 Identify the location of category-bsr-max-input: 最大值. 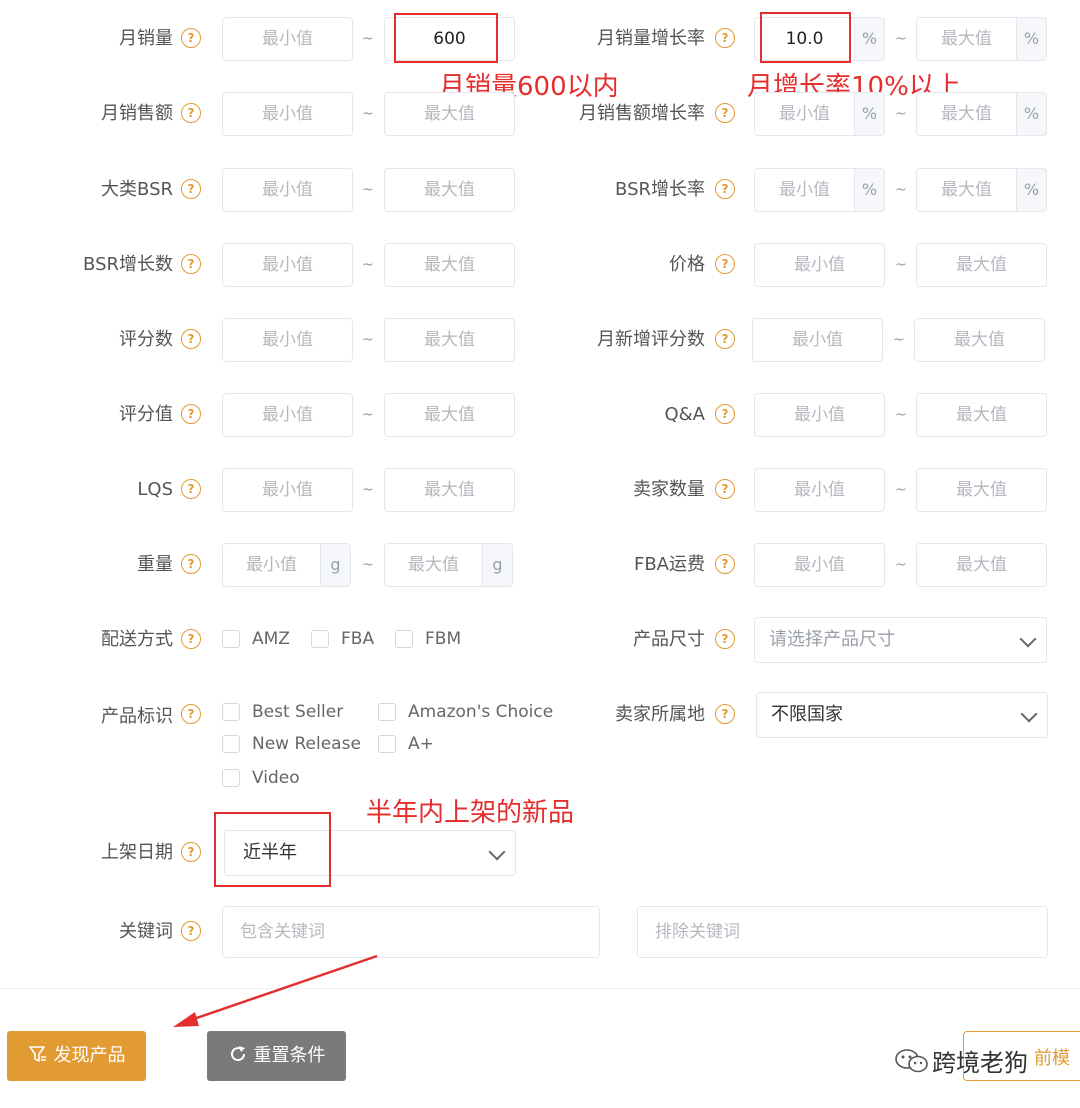
(449, 190).